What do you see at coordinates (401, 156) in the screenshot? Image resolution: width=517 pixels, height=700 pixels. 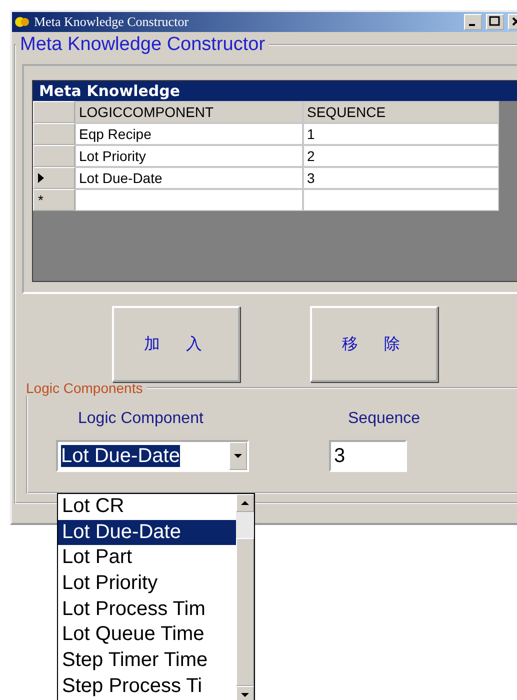 I see `table-cell: 2` at bounding box center [401, 156].